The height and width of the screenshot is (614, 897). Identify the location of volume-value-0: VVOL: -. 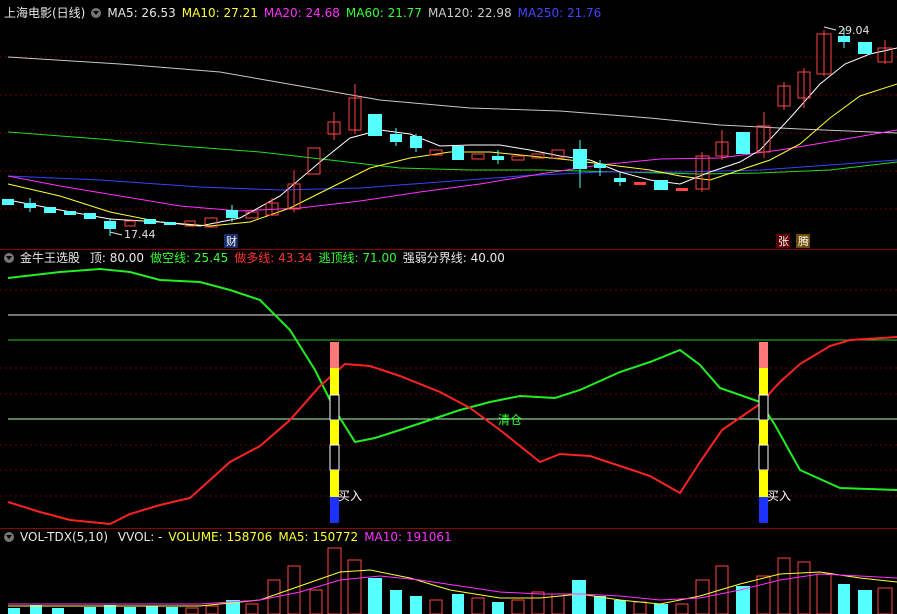
(140, 537).